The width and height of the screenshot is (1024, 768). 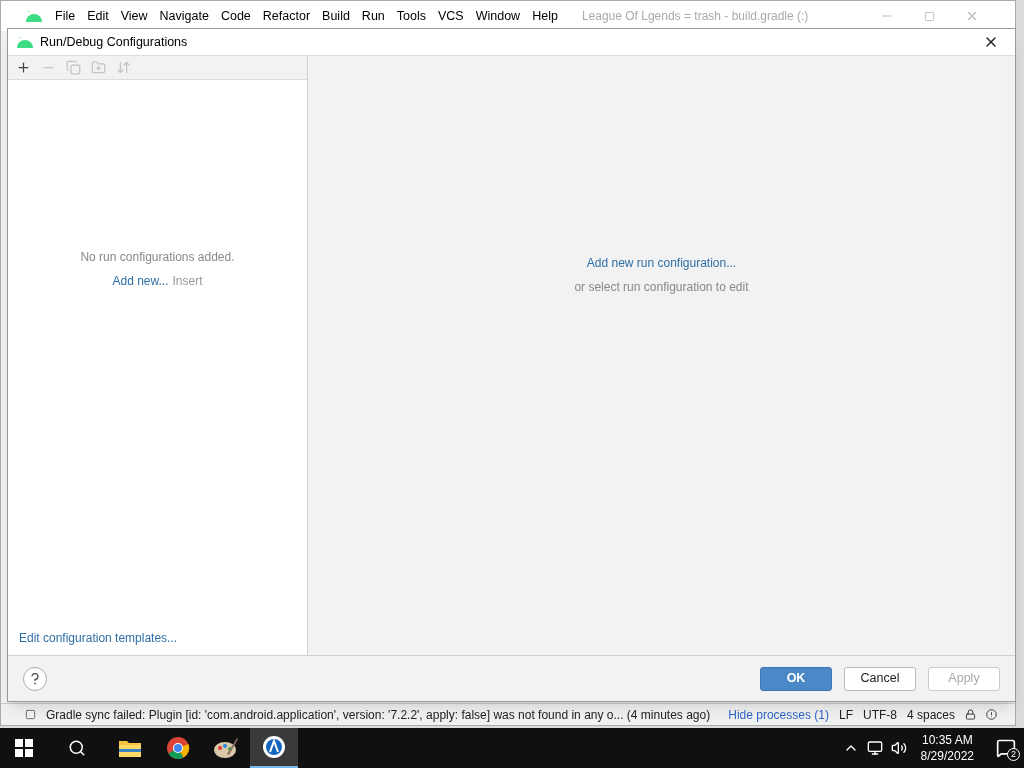 I want to click on menu-item: VCS, so click(x=451, y=16).